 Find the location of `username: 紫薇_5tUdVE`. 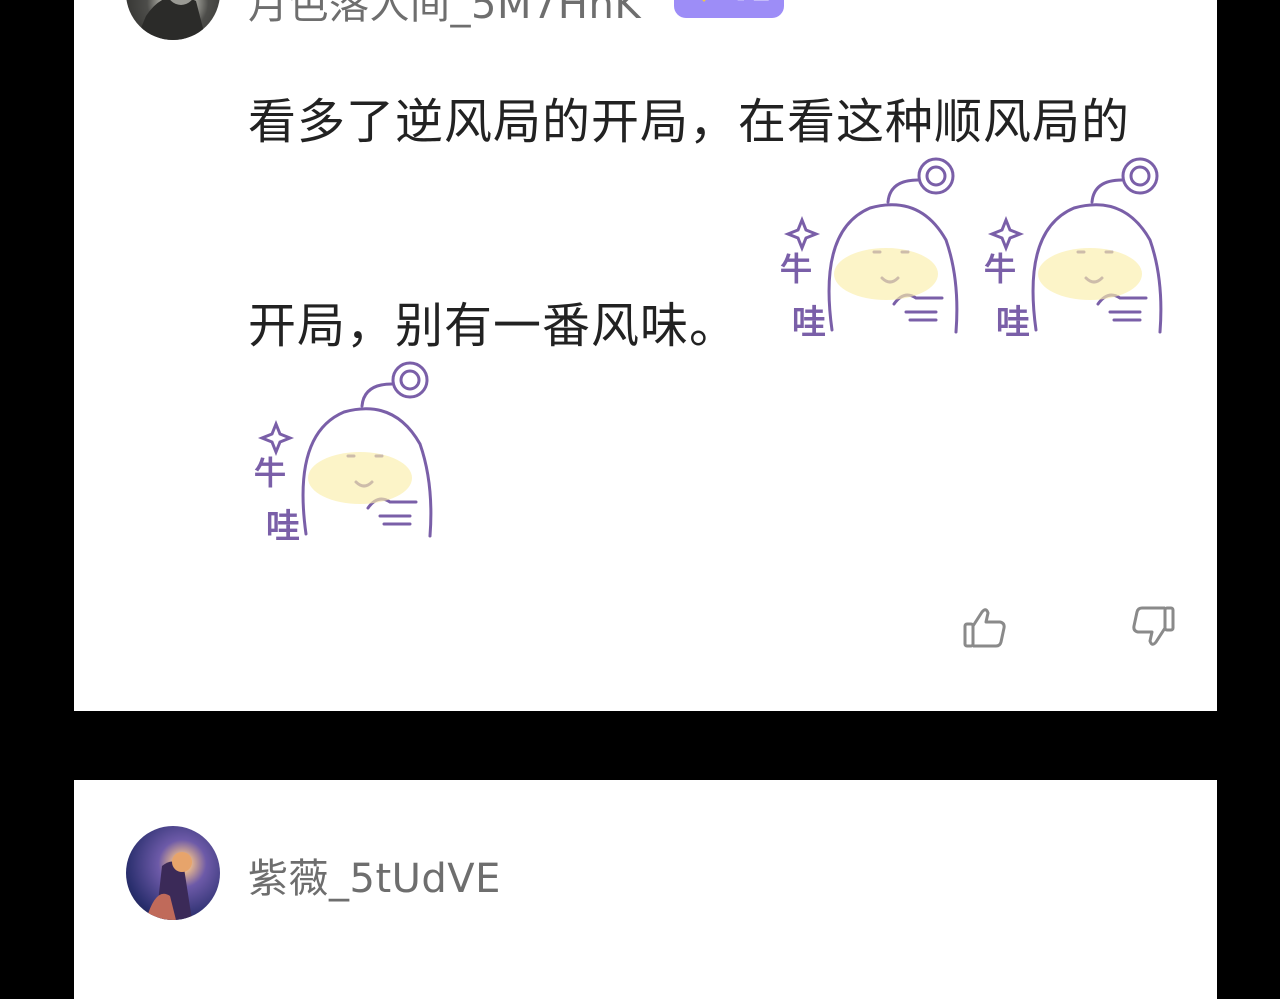

username: 紫薇_5tUdVE is located at coordinates (374, 875).